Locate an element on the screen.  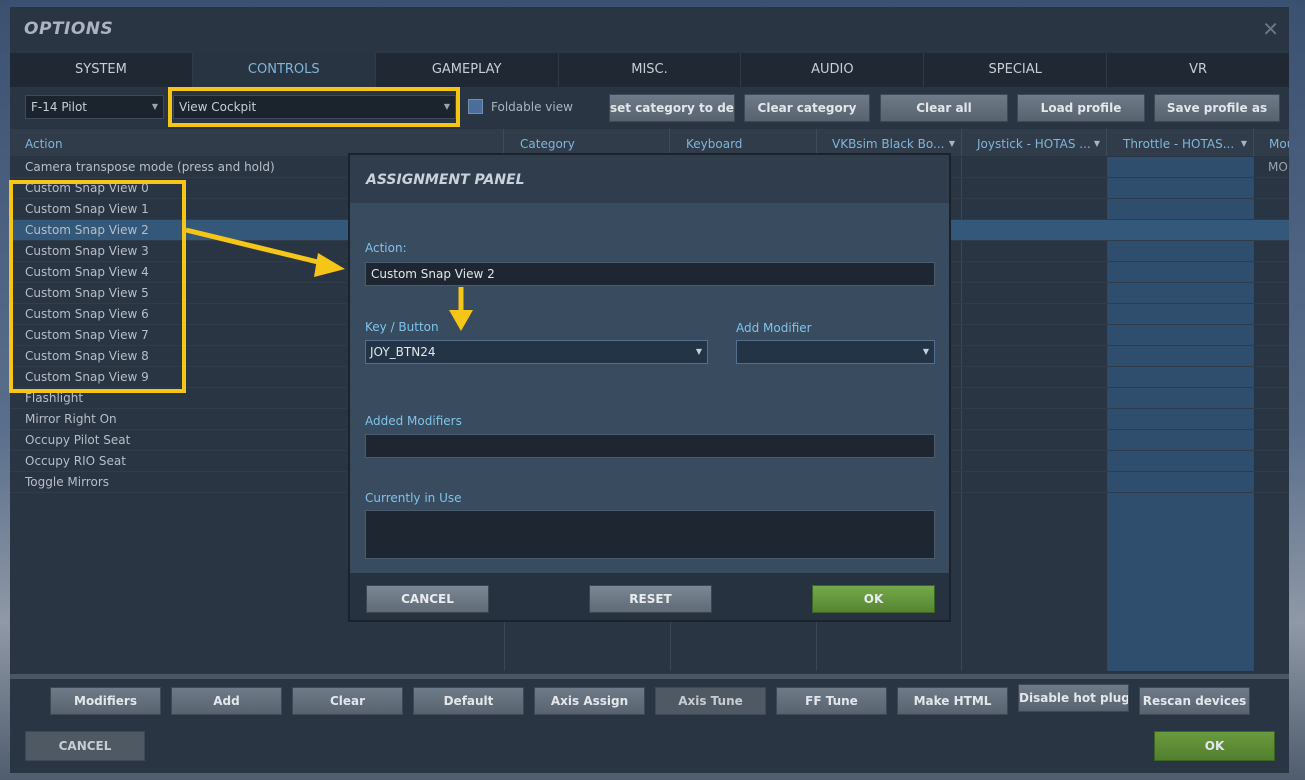
save-profile-as-button: Save profile as is located at coordinates (1217, 108).